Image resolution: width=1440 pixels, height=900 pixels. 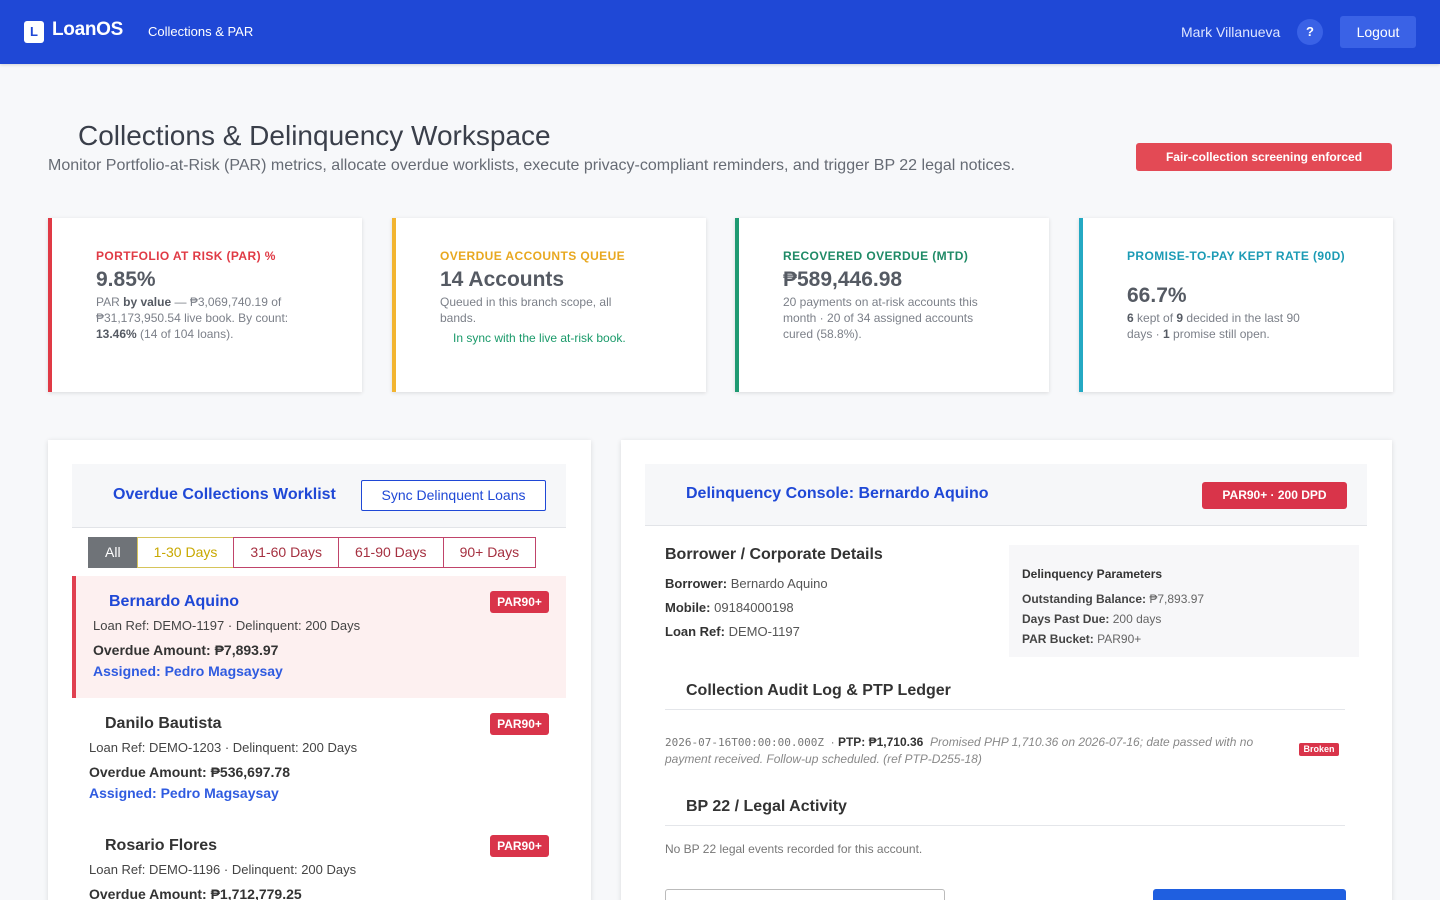 What do you see at coordinates (453, 495) in the screenshot?
I see `sync-delinquent-loans-button: Sync Delinquent Loans` at bounding box center [453, 495].